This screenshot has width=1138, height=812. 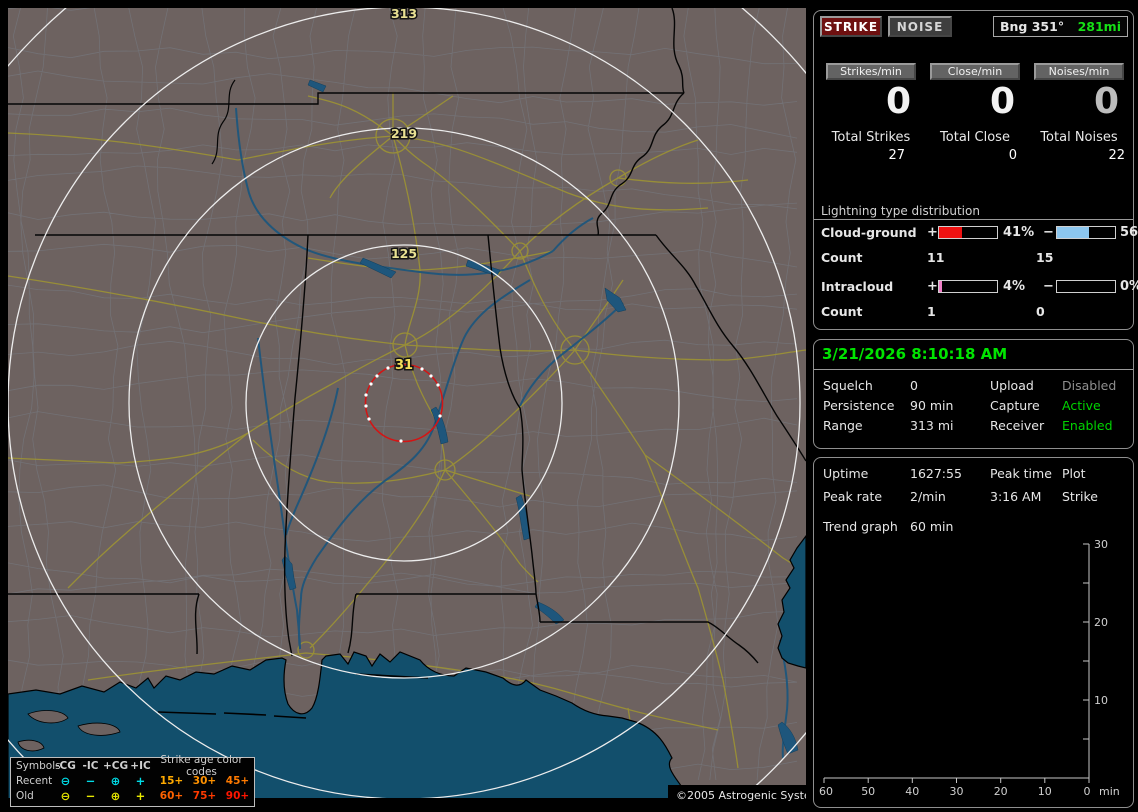 What do you see at coordinates (140, 795) in the screenshot?
I see `pos-ic-old-icon: +` at bounding box center [140, 795].